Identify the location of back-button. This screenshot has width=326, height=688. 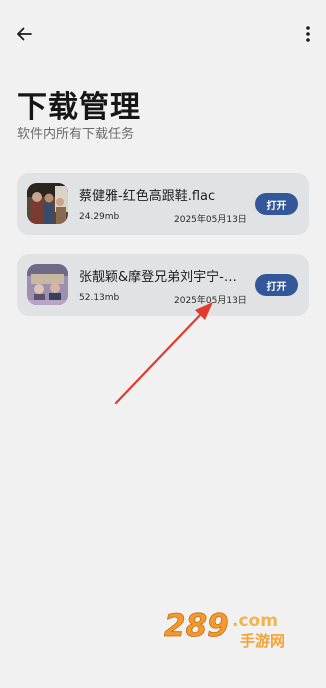
(24, 34).